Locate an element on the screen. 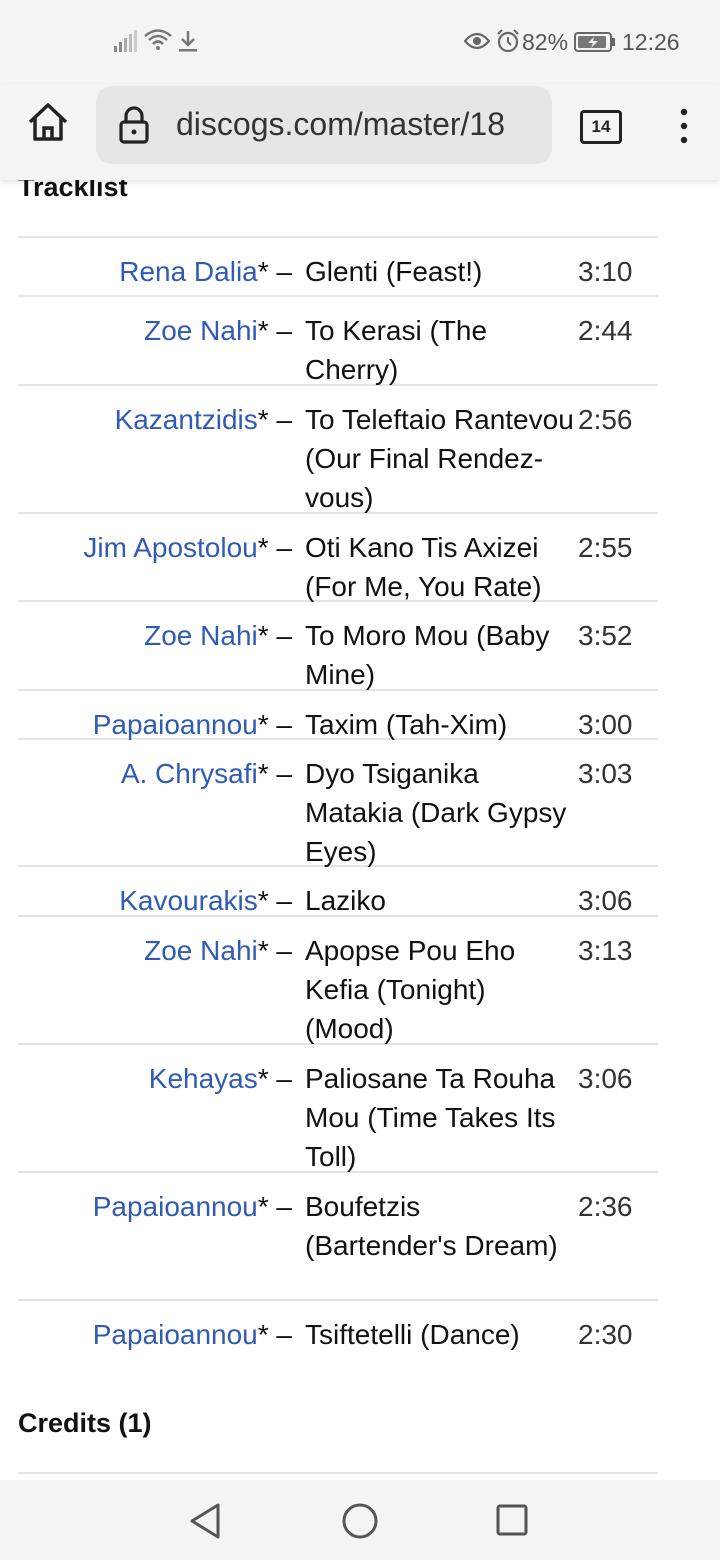 Image resolution: width=720 pixels, height=1560 pixels. track-duration: 3:03 is located at coordinates (605, 773).